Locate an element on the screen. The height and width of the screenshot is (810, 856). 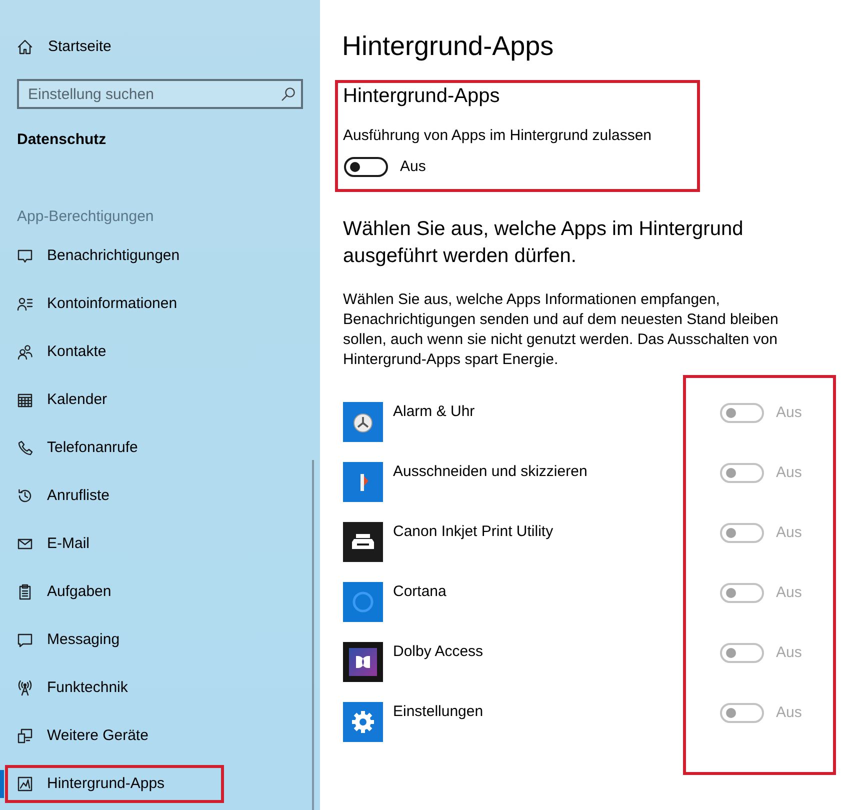
phone-icon is located at coordinates (25, 448).